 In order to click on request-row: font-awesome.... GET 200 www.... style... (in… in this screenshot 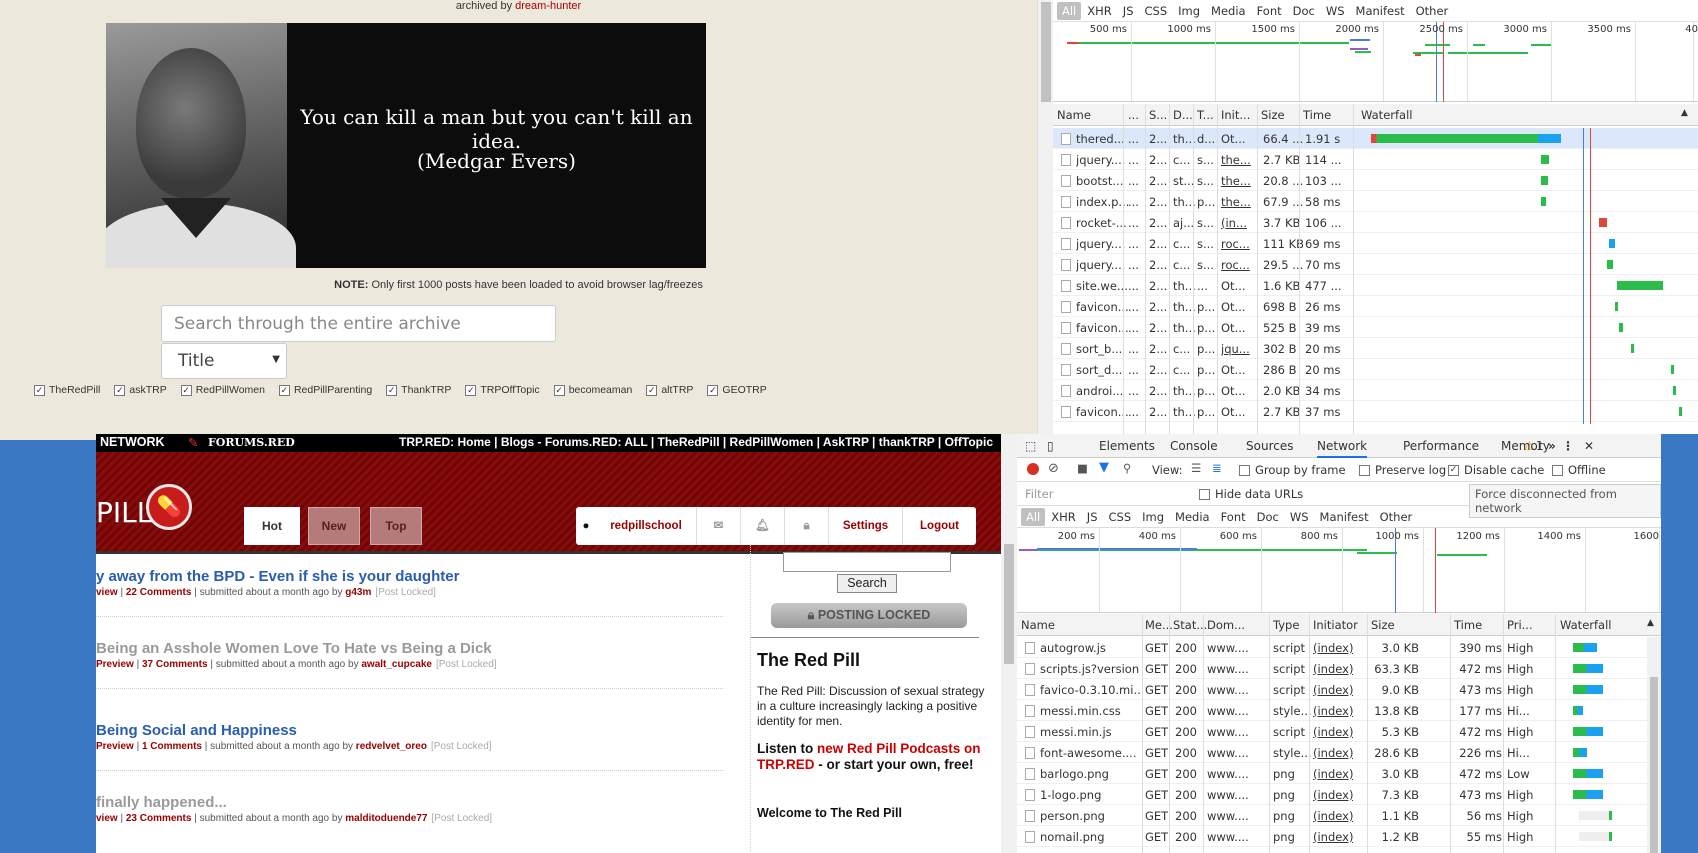, I will do `click(1332, 752)`.